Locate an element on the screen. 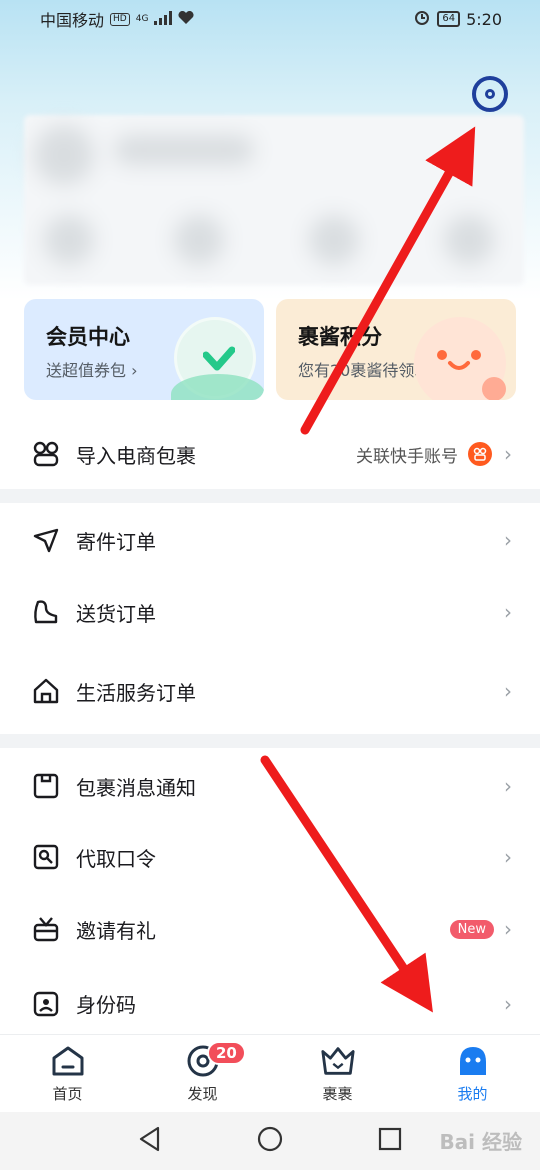  mascot-illustration is located at coordinates (460, 358).